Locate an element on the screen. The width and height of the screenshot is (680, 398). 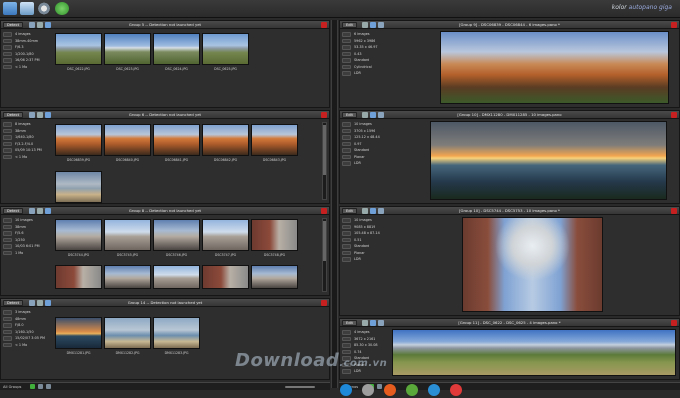
info-rms: 0.51 is located at coordinates (358, 239).